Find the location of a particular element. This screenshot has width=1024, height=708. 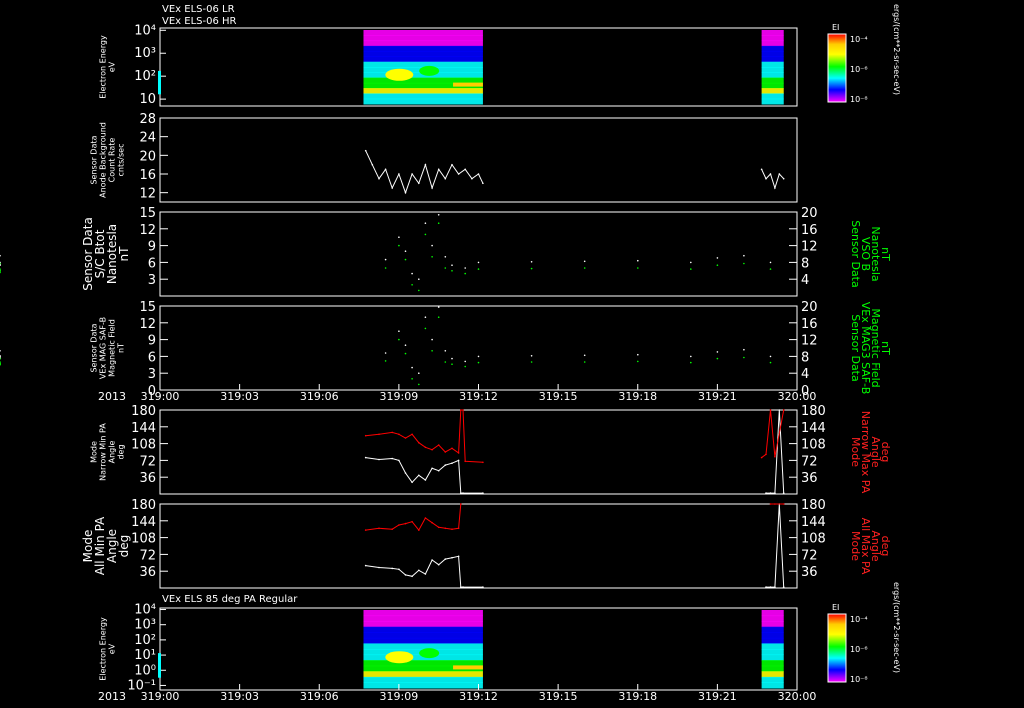

mag-saf-bfield-ytick-right-label-2: 8 is located at coordinates (805, 357).